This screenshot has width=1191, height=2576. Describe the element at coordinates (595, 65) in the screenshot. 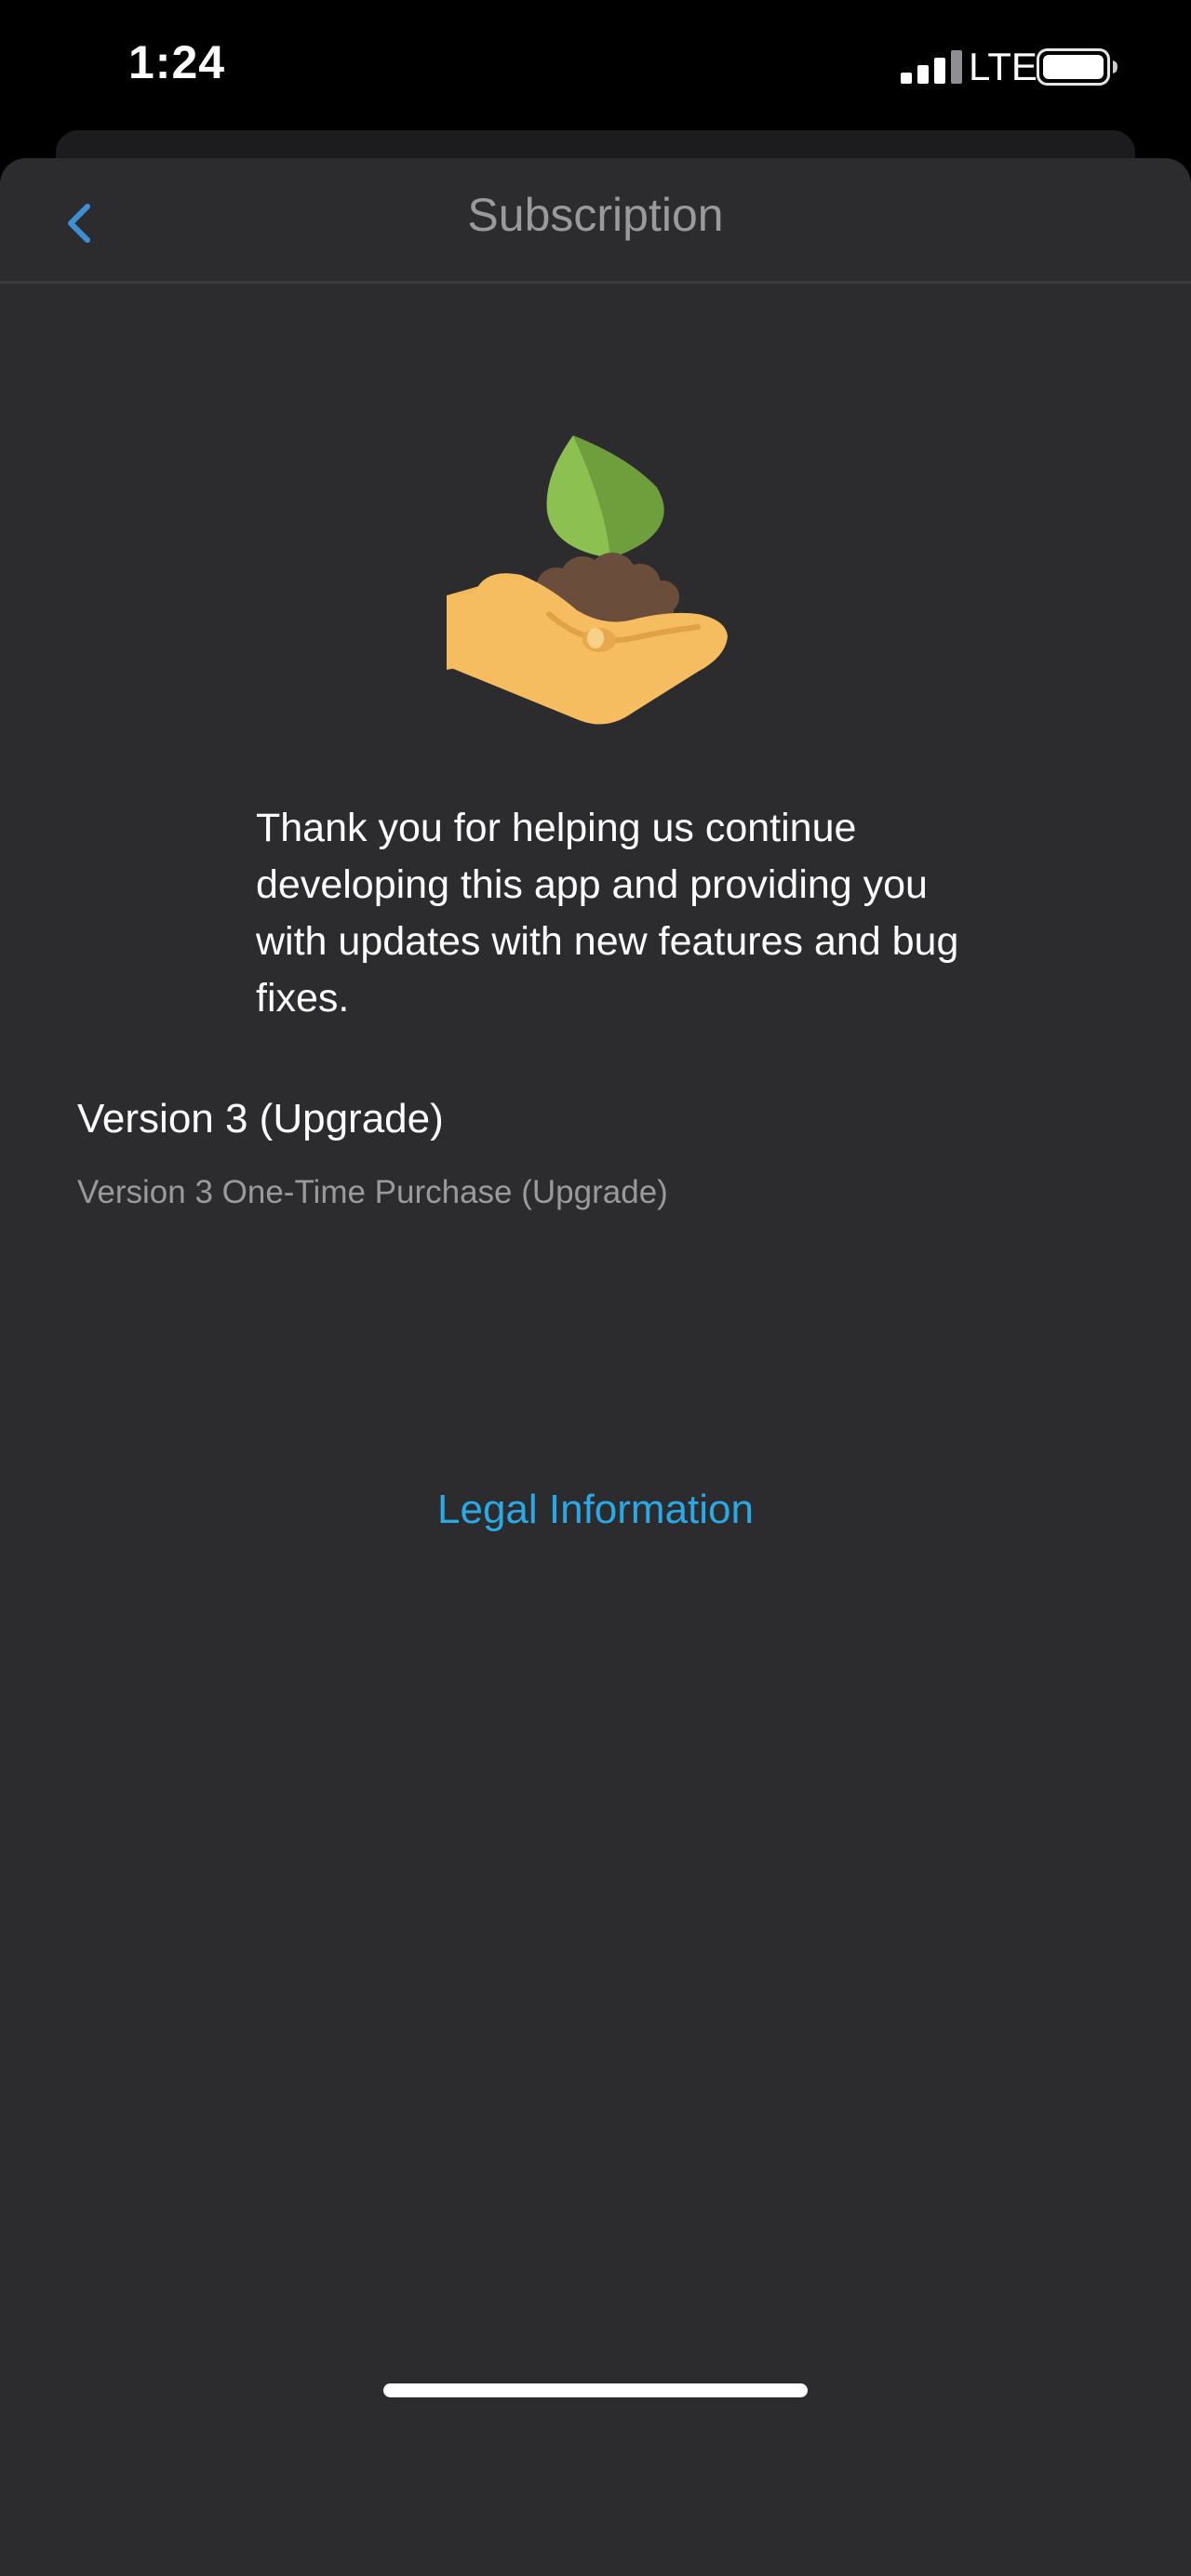

I see `status-bar: 1:24 LTE` at that location.